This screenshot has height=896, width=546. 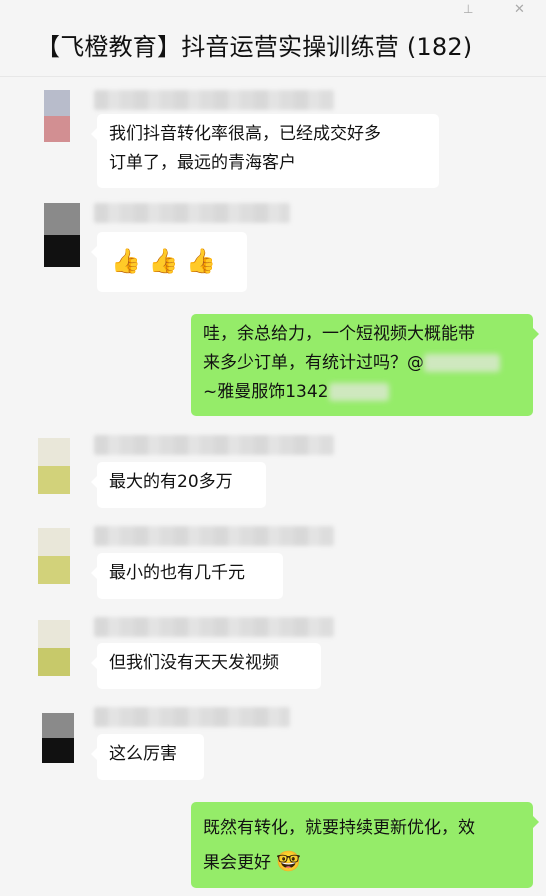 I want to click on message-bubble: 我们抖音转化率很高，已经成交好多 订单了，最远的青海客户, so click(x=265, y=151).